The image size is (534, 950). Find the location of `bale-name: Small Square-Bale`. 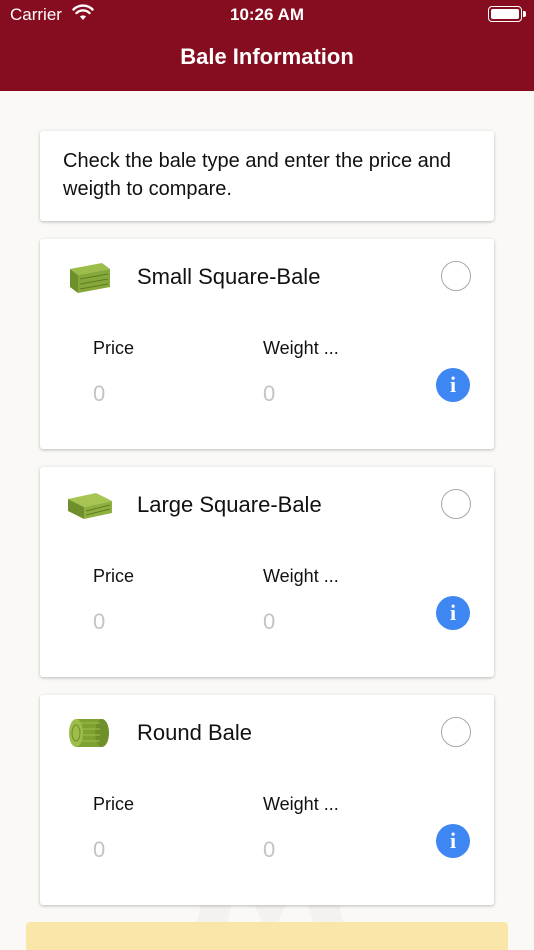

bale-name: Small Square-Bale is located at coordinates (229, 276).